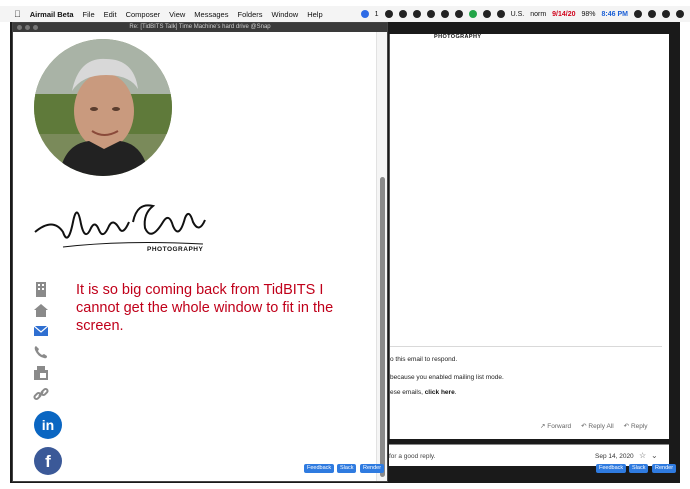  Describe the element at coordinates (89, 14) in the screenshot. I see `menu-file: File` at that location.